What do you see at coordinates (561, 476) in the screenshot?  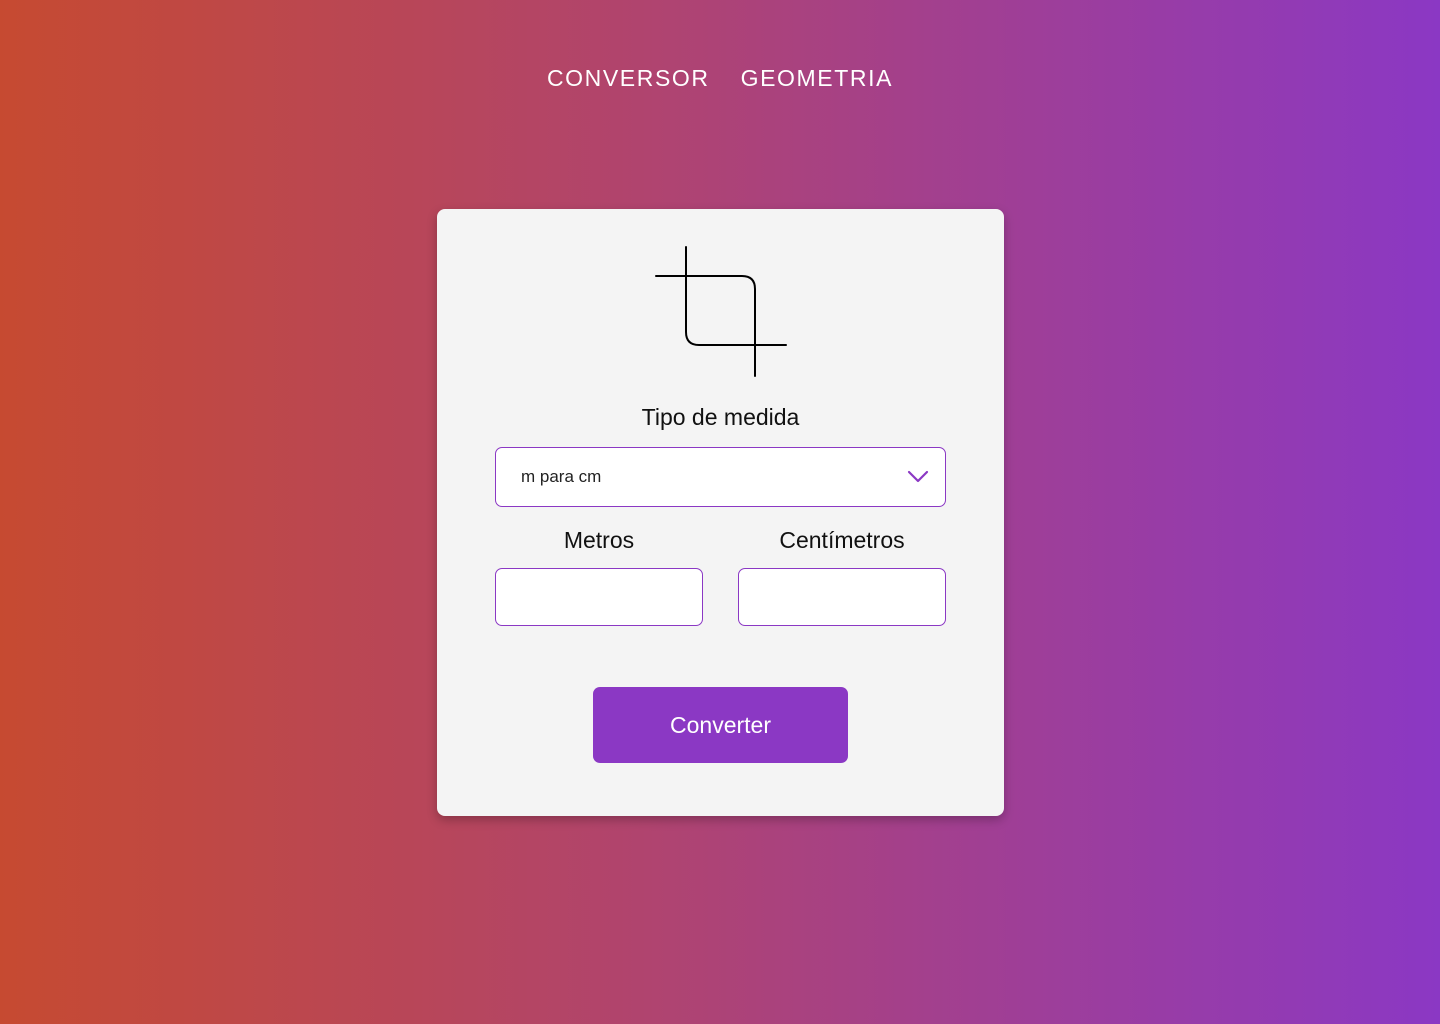 I see `select-value: m para cm` at bounding box center [561, 476].